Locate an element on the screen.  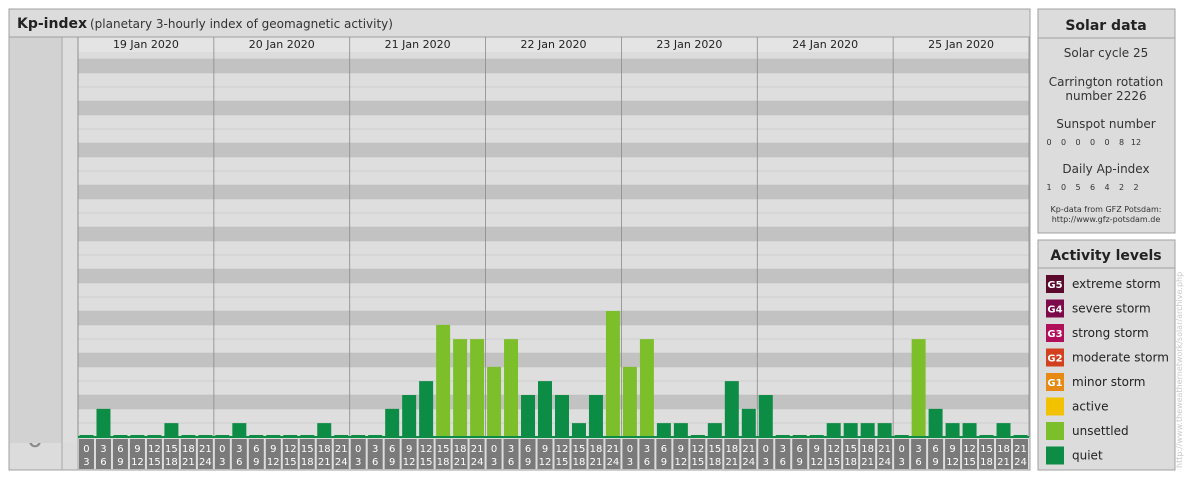
day-label: 25 Jan 2020 is located at coordinates (961, 44).